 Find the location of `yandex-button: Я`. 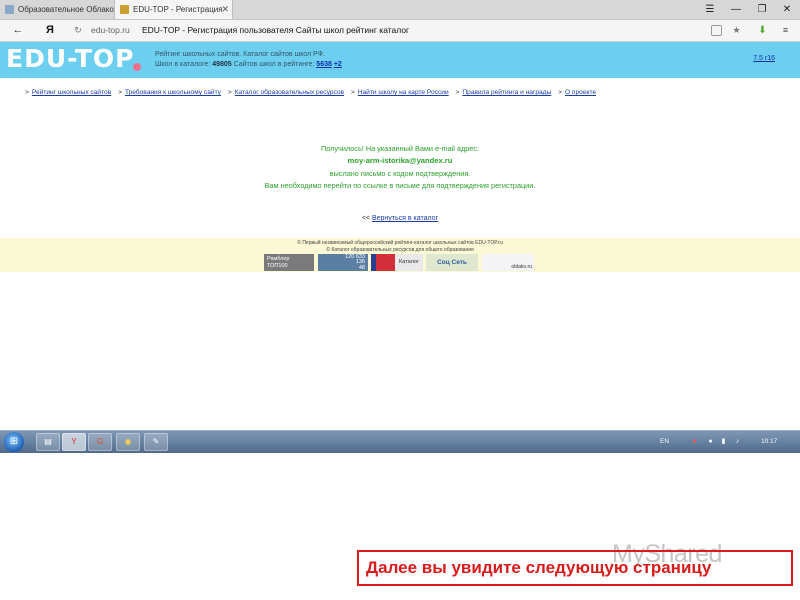

yandex-button: Я is located at coordinates (50, 30).